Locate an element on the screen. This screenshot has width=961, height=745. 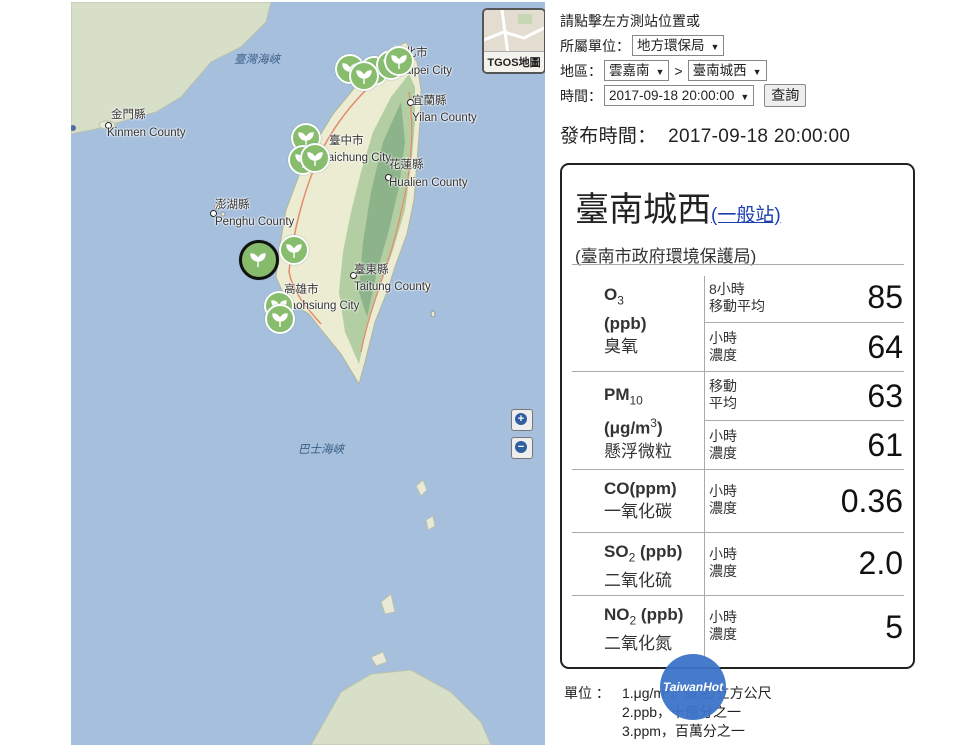
pm10-name: 懸浮微粒 is located at coordinates (638, 452).